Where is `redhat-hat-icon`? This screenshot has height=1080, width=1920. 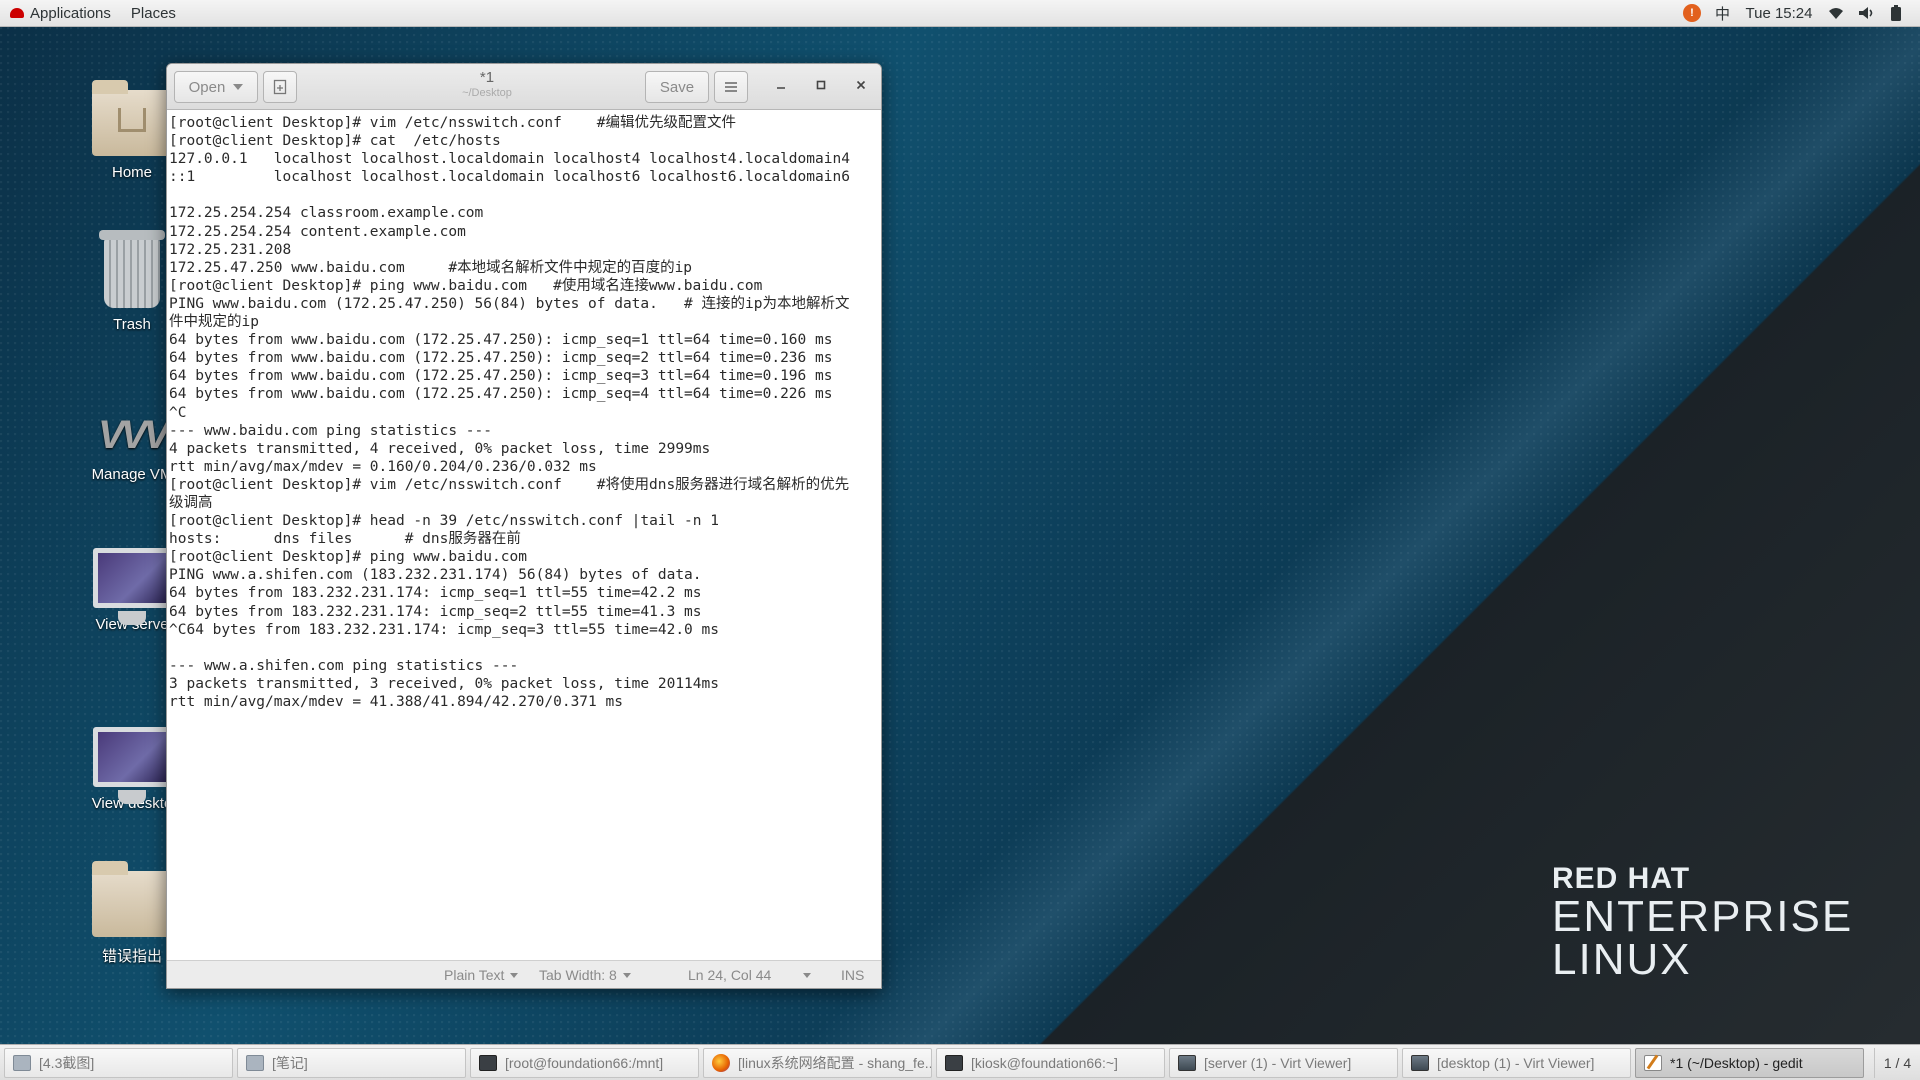 redhat-hat-icon is located at coordinates (17, 13).